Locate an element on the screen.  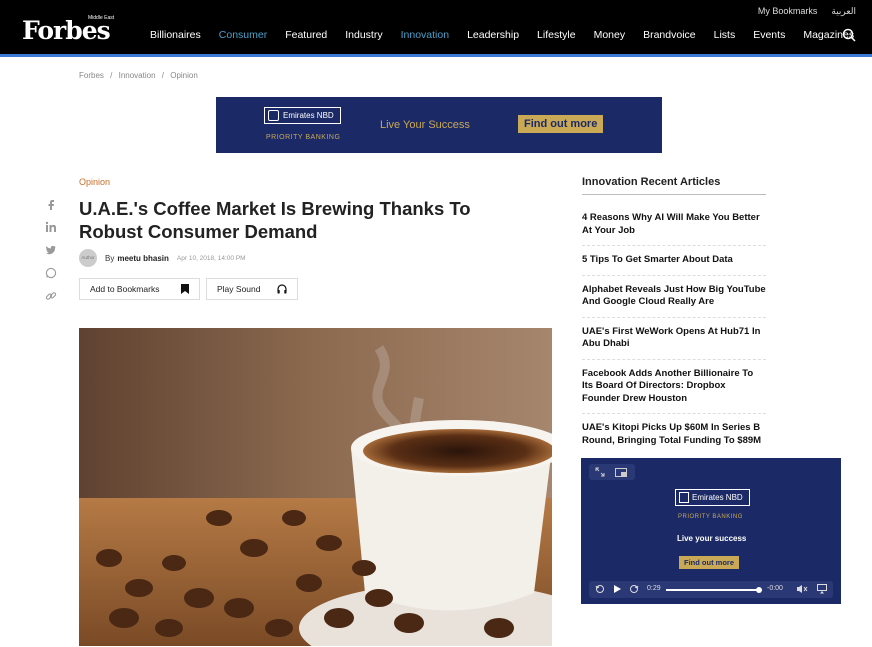
nav-featured: Featured is located at coordinates (306, 35).